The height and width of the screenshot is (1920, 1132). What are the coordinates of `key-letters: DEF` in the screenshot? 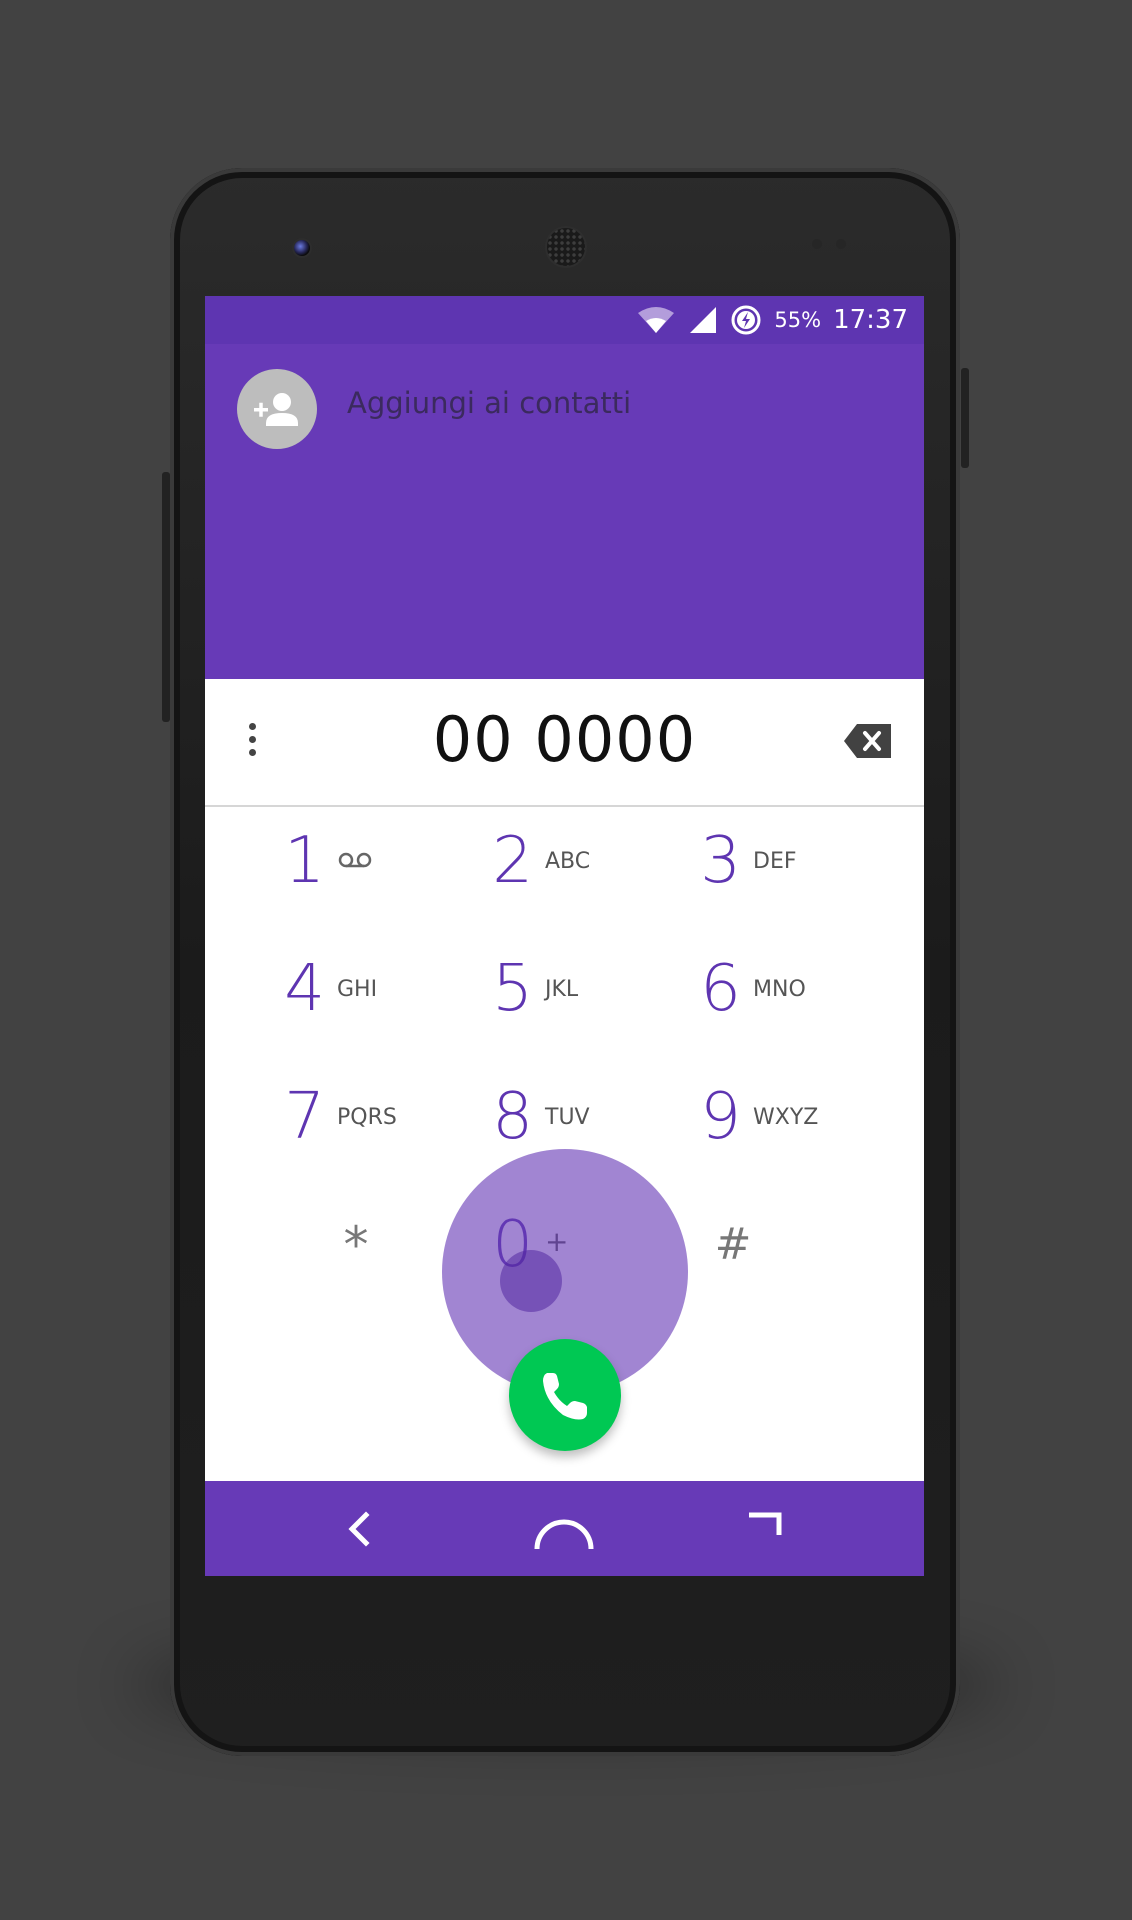 It's located at (775, 861).